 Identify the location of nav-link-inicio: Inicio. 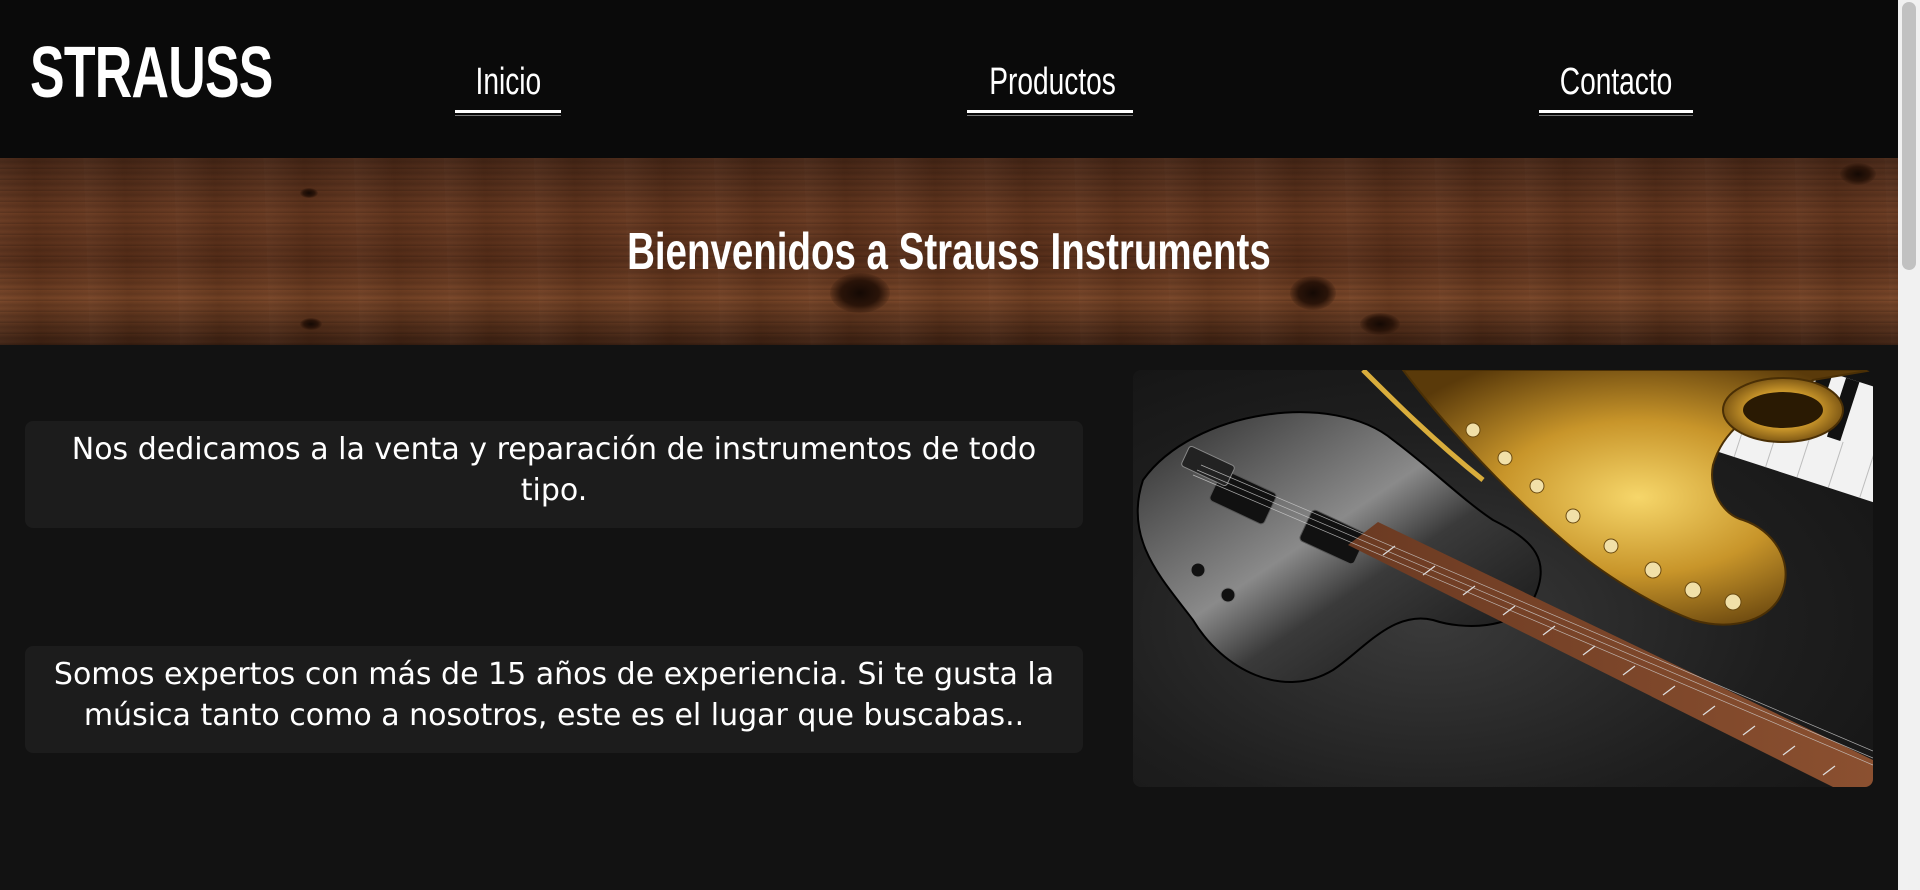
(508, 87).